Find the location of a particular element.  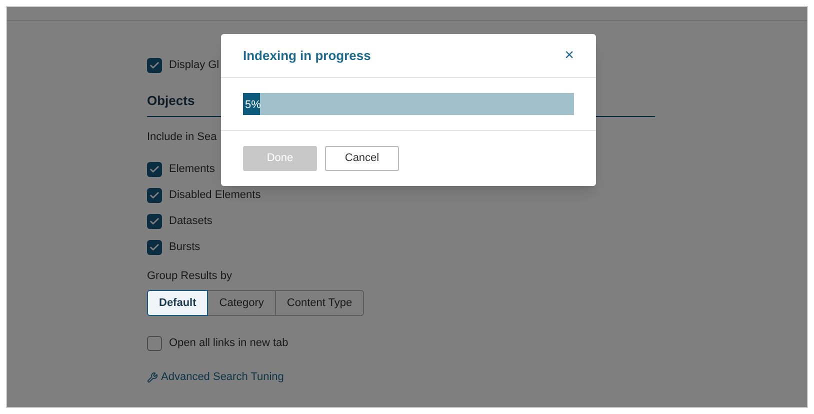

checkbox-label: Open all links in new tab is located at coordinates (228, 343).